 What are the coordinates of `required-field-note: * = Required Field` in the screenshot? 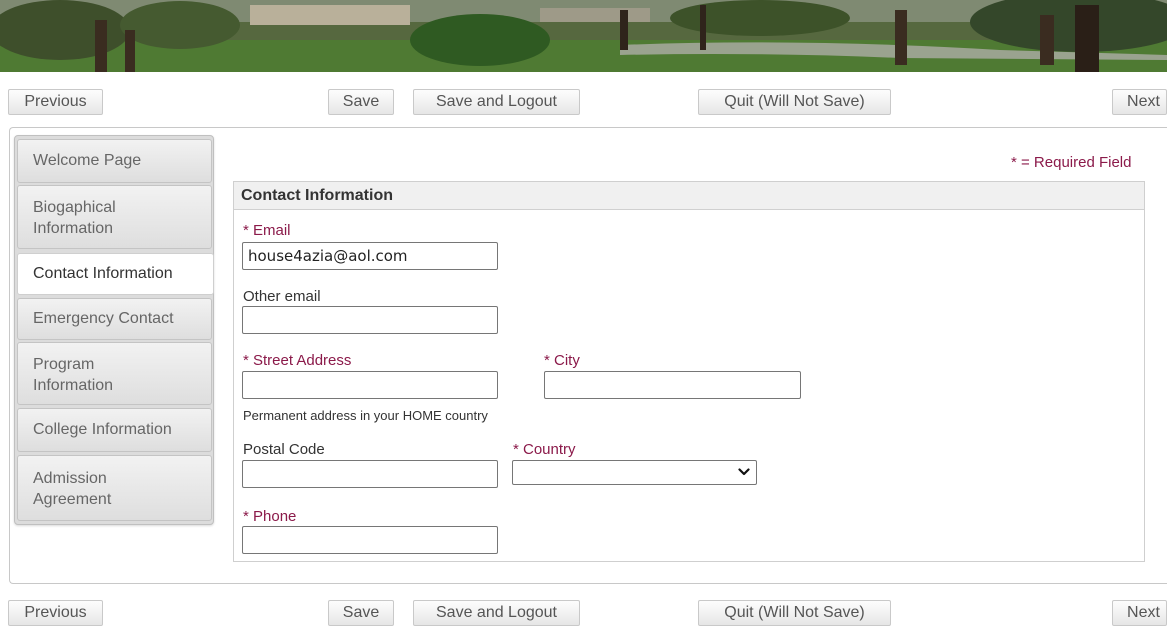 It's located at (1071, 162).